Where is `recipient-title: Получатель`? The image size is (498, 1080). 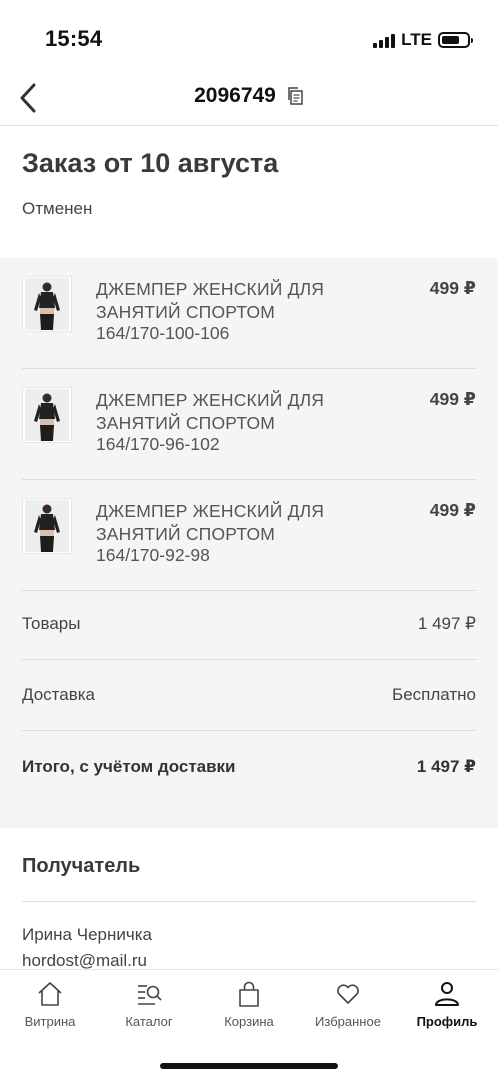 recipient-title: Получатель is located at coordinates (81, 866).